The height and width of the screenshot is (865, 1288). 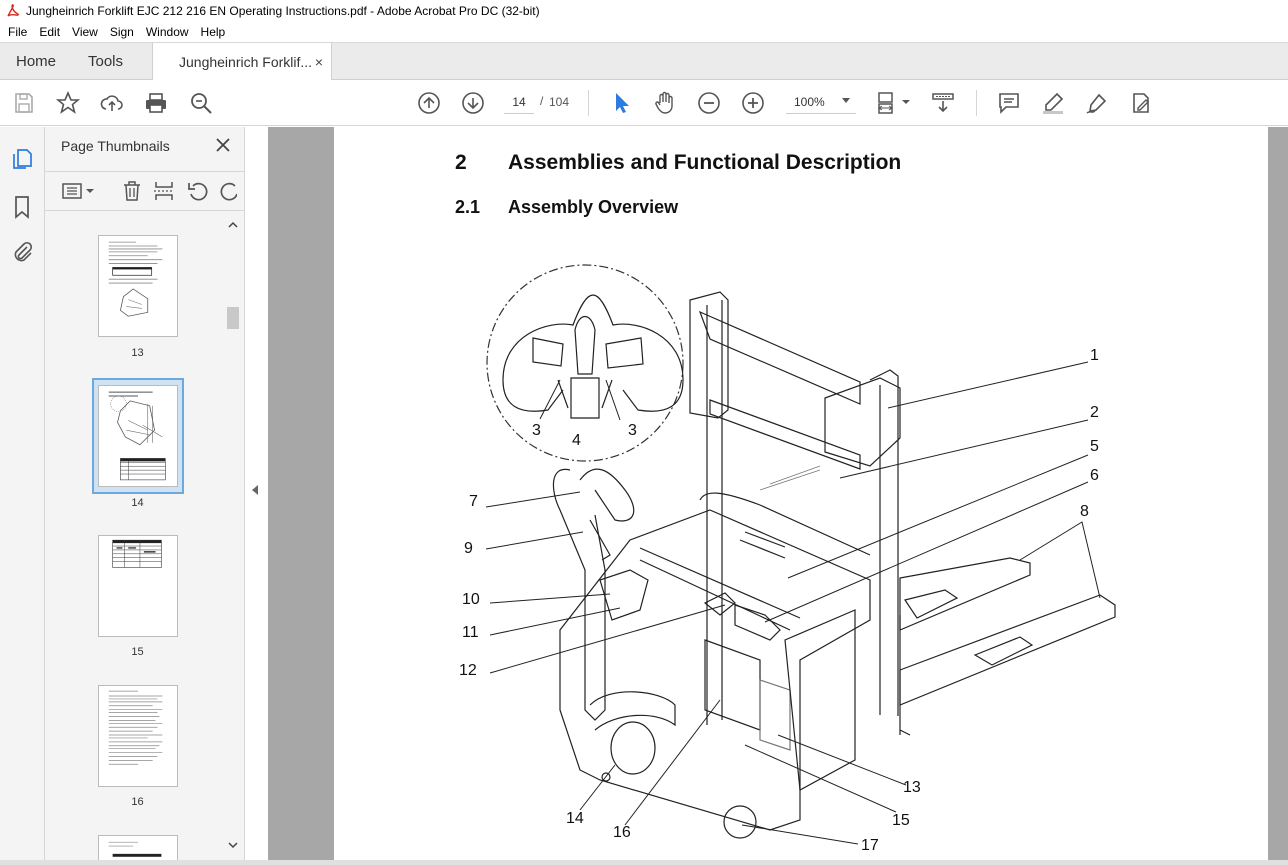 I want to click on callout-number: 7, so click(x=473, y=501).